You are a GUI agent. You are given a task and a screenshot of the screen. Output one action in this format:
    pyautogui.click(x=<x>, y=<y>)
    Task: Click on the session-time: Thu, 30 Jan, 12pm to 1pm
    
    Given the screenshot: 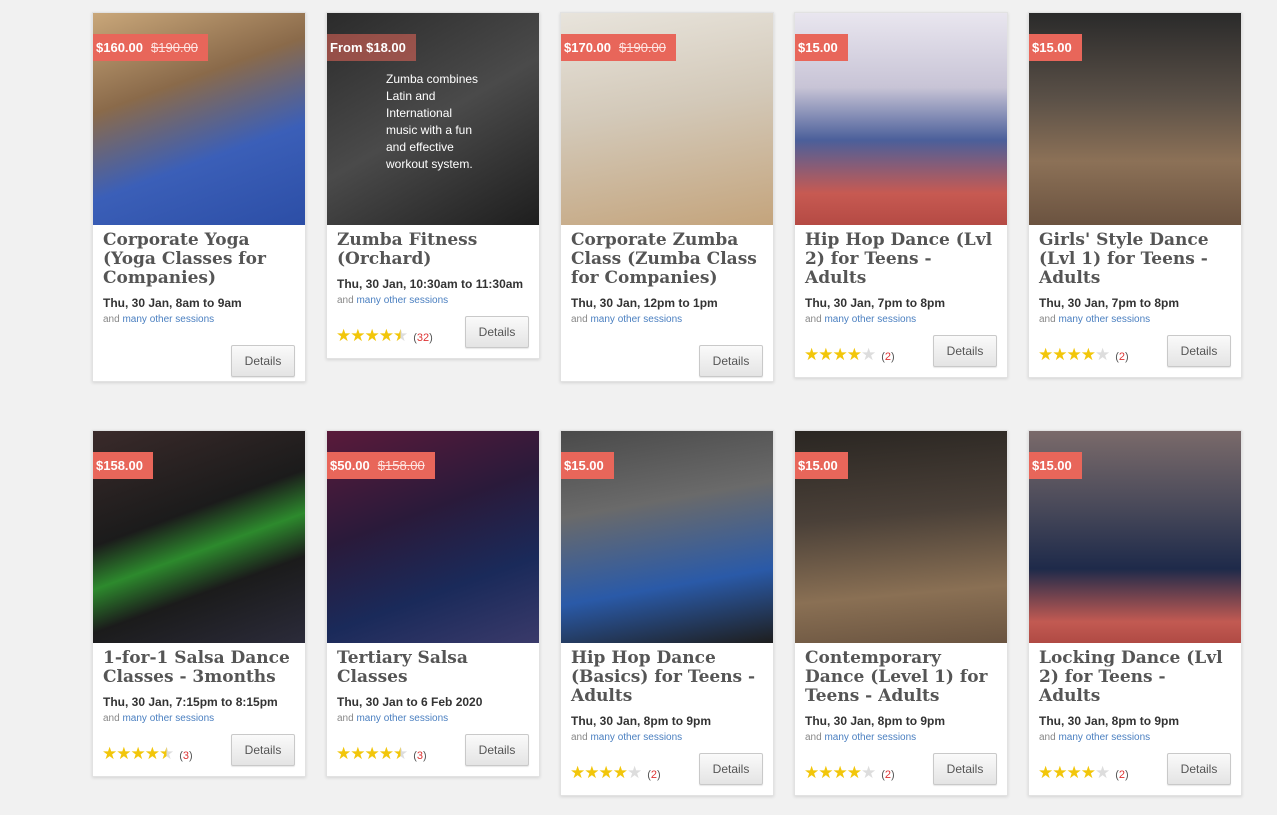 What is the action you would take?
    pyautogui.click(x=644, y=303)
    